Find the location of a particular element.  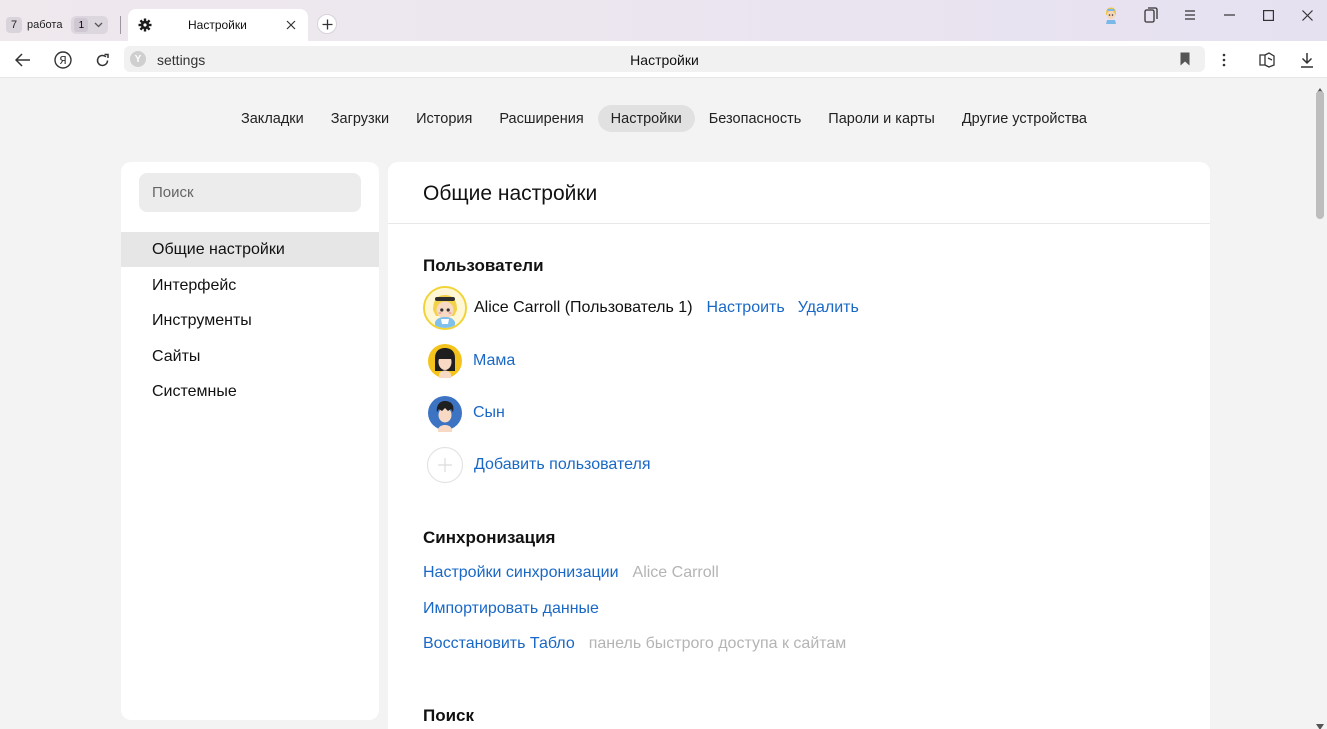

workspace-switcher: 7 работа 1 is located at coordinates (57, 25).